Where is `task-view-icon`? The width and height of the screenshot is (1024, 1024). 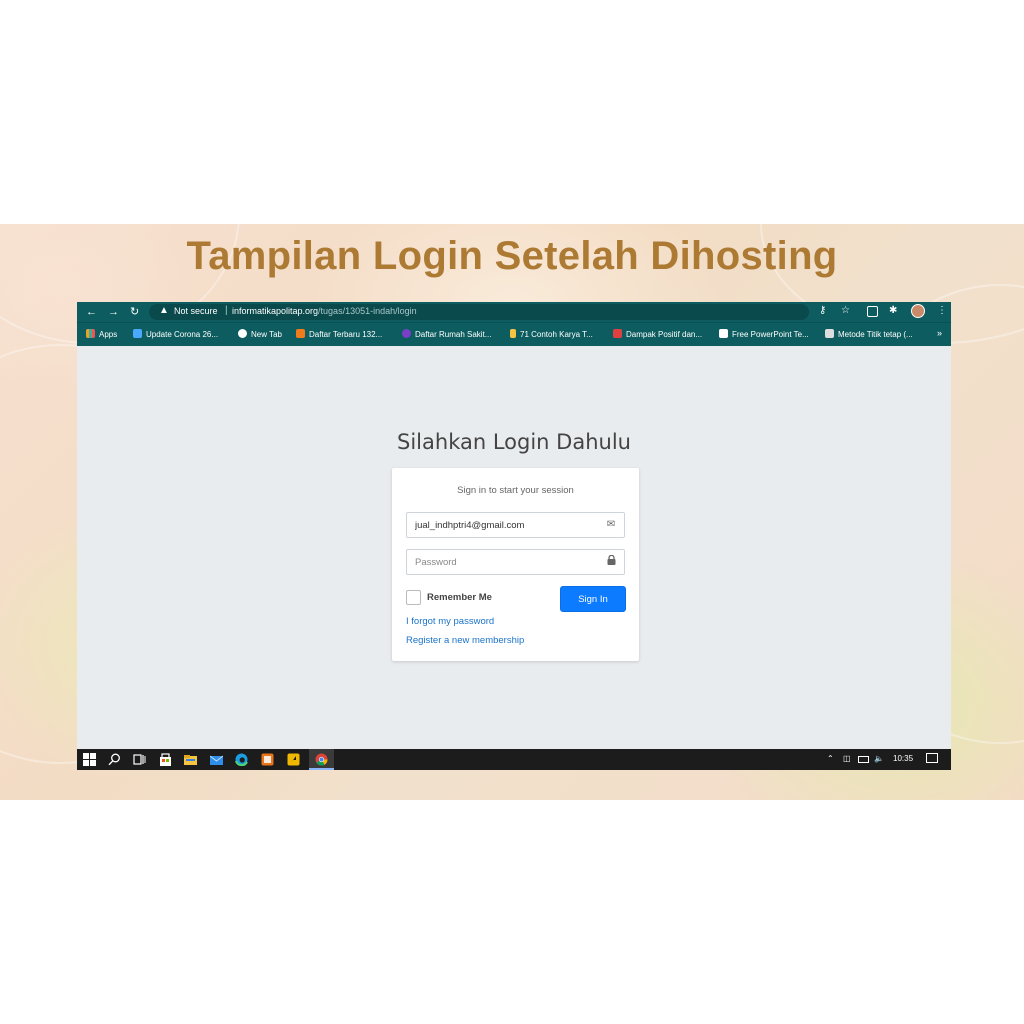 task-view-icon is located at coordinates (139, 759).